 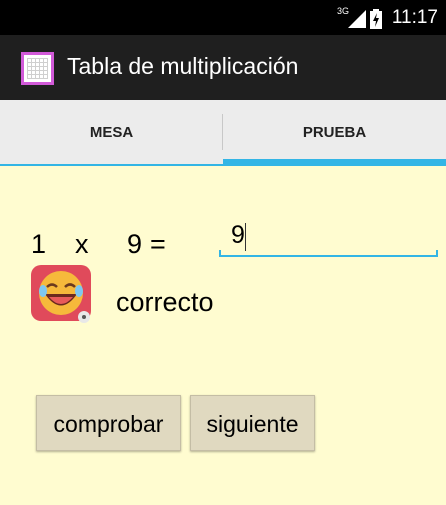 What do you see at coordinates (376, 19) in the screenshot?
I see `battery-charging-icon` at bounding box center [376, 19].